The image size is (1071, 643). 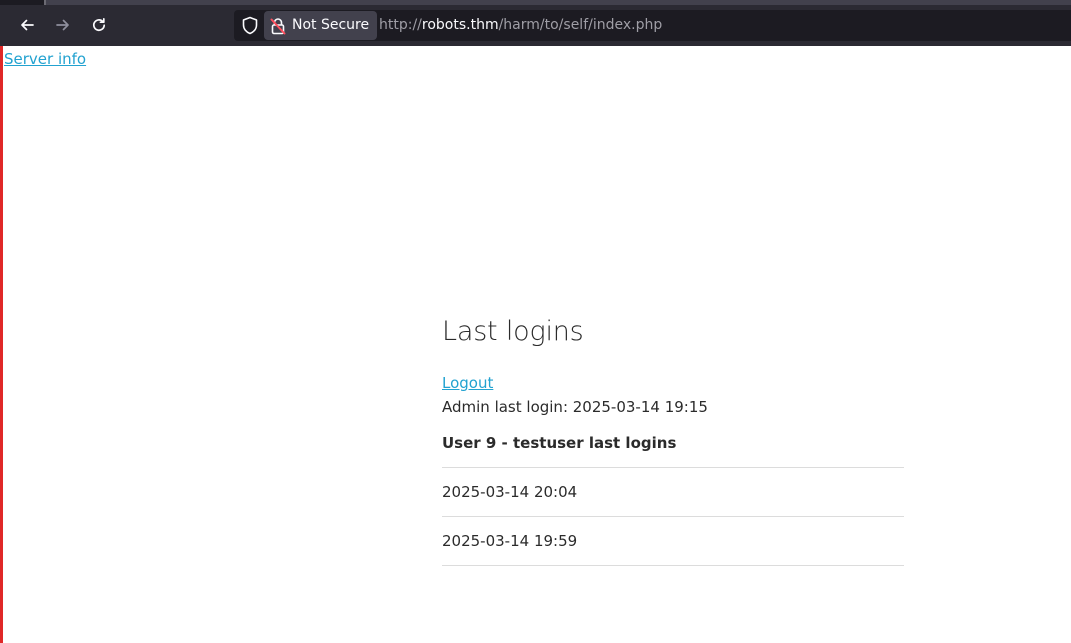 I want to click on arrow-right-icon, so click(x=62, y=25).